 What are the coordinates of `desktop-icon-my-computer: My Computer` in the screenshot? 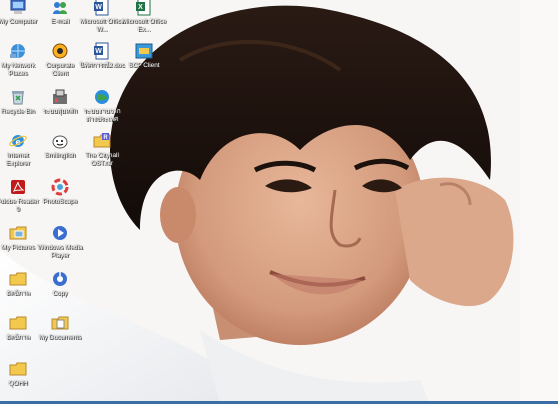 It's located at (20, 13).